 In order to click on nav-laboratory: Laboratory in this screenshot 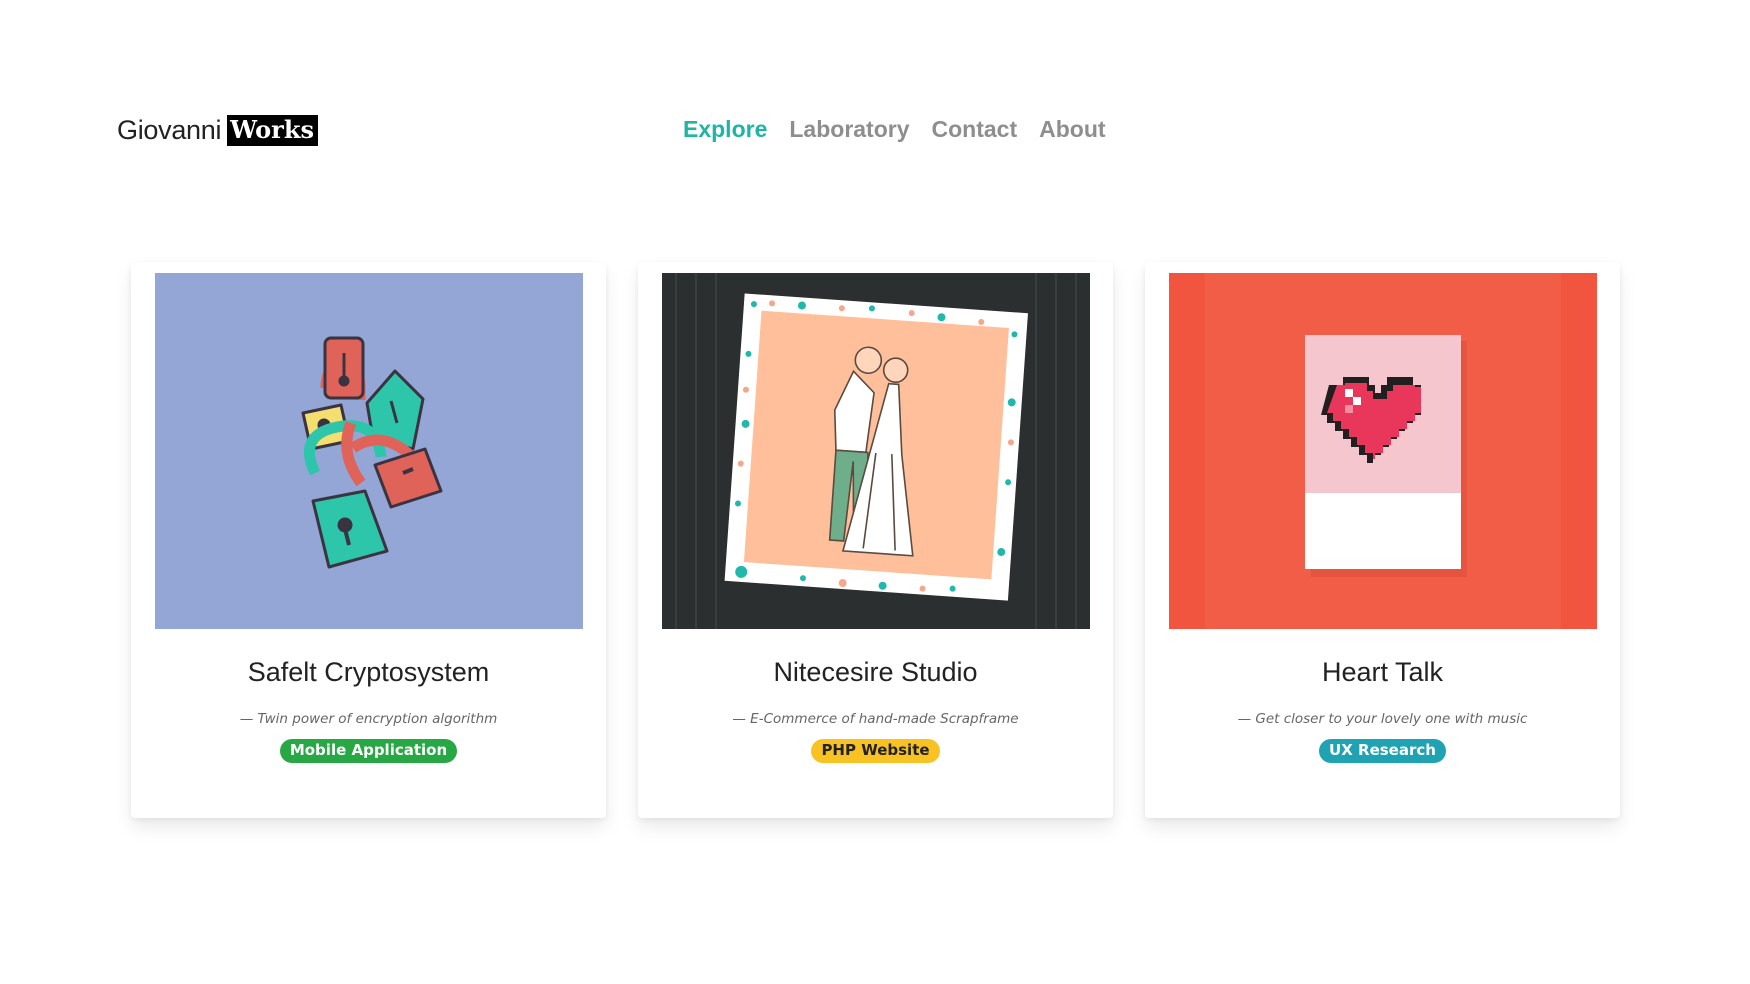, I will do `click(849, 129)`.